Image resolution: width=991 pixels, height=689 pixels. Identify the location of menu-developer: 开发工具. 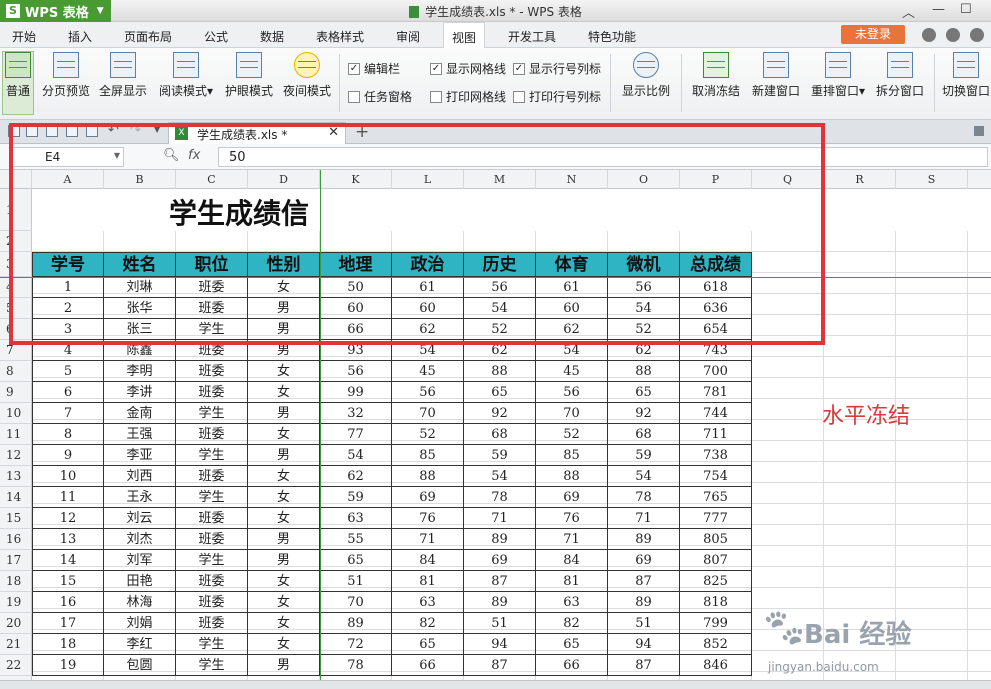
(532, 36).